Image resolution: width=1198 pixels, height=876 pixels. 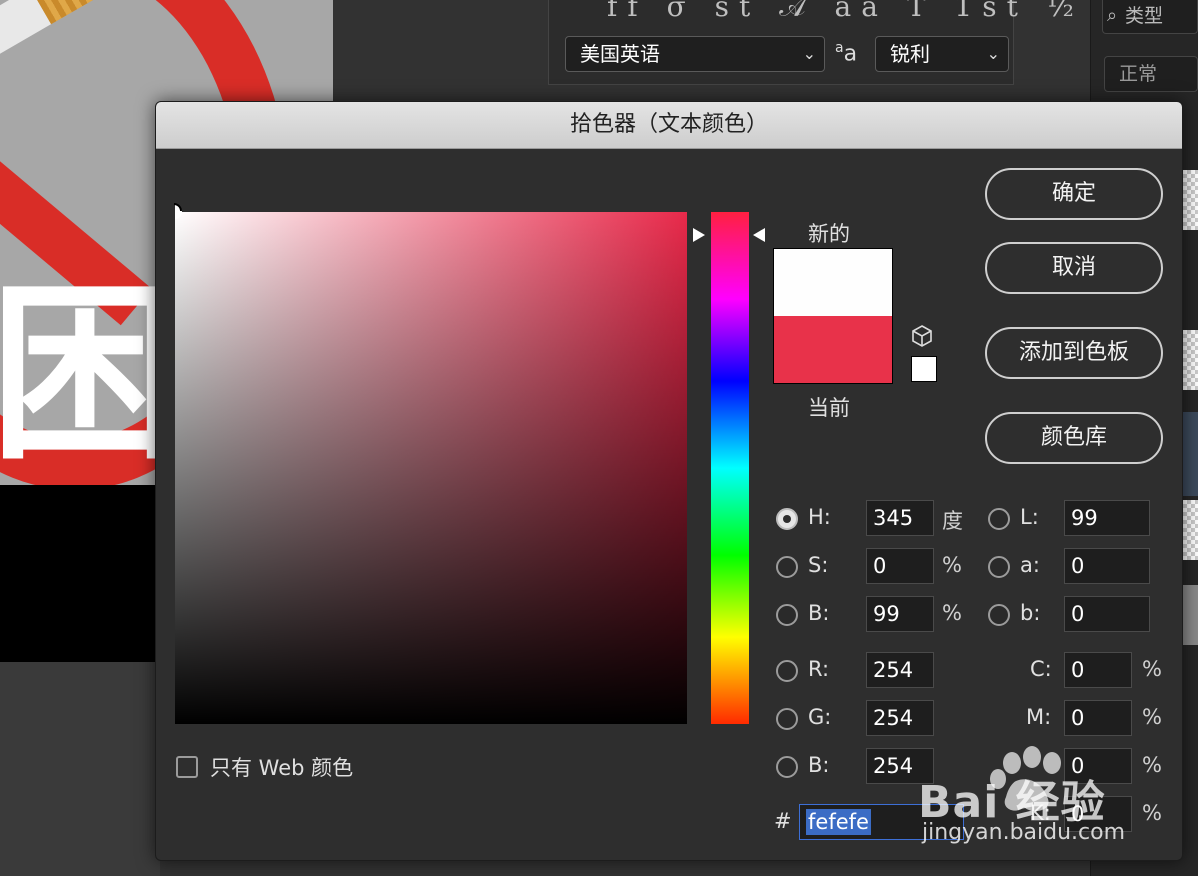 What do you see at coordinates (924, 369) in the screenshot?
I see `web-safe-swatch` at bounding box center [924, 369].